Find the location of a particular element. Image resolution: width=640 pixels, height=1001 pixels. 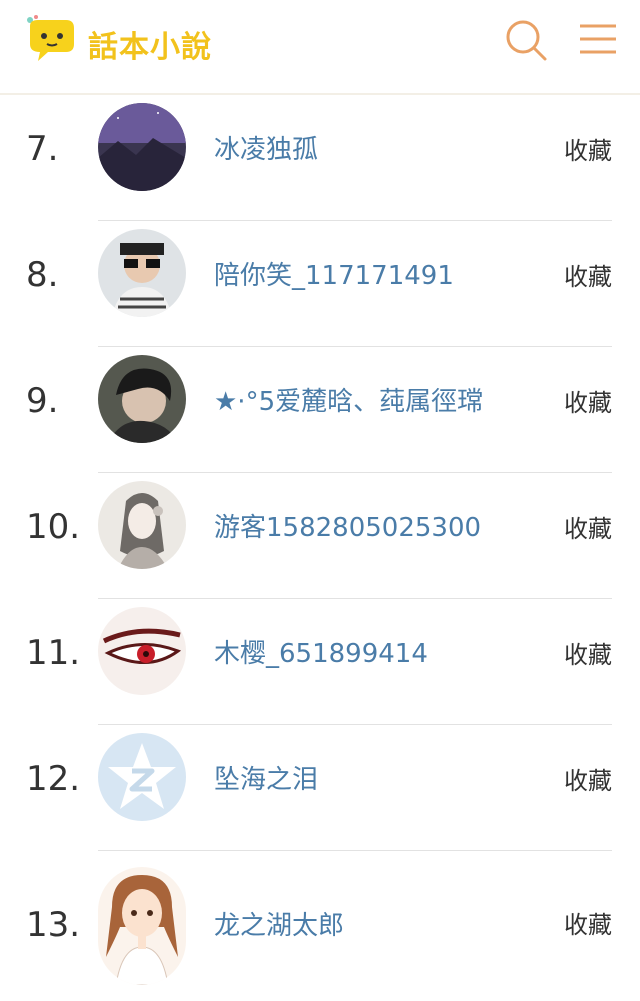

app-logo-icon is located at coordinates (52, 40).